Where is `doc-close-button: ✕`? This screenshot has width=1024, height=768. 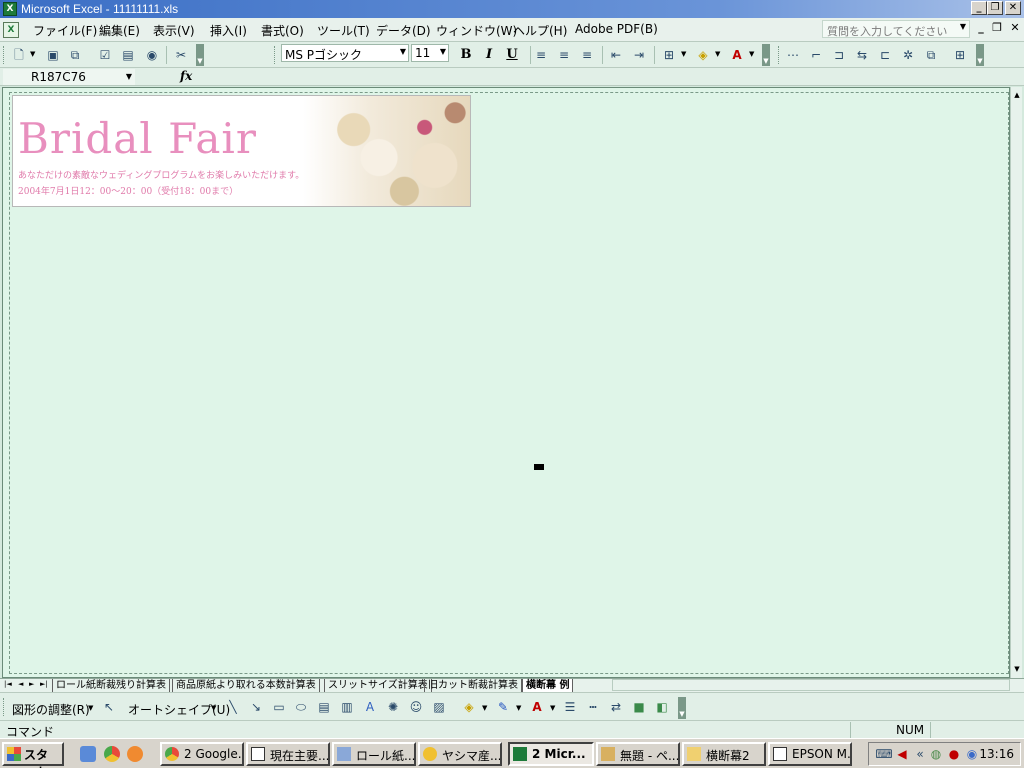
doc-close-button: ✕ is located at coordinates (1015, 29).